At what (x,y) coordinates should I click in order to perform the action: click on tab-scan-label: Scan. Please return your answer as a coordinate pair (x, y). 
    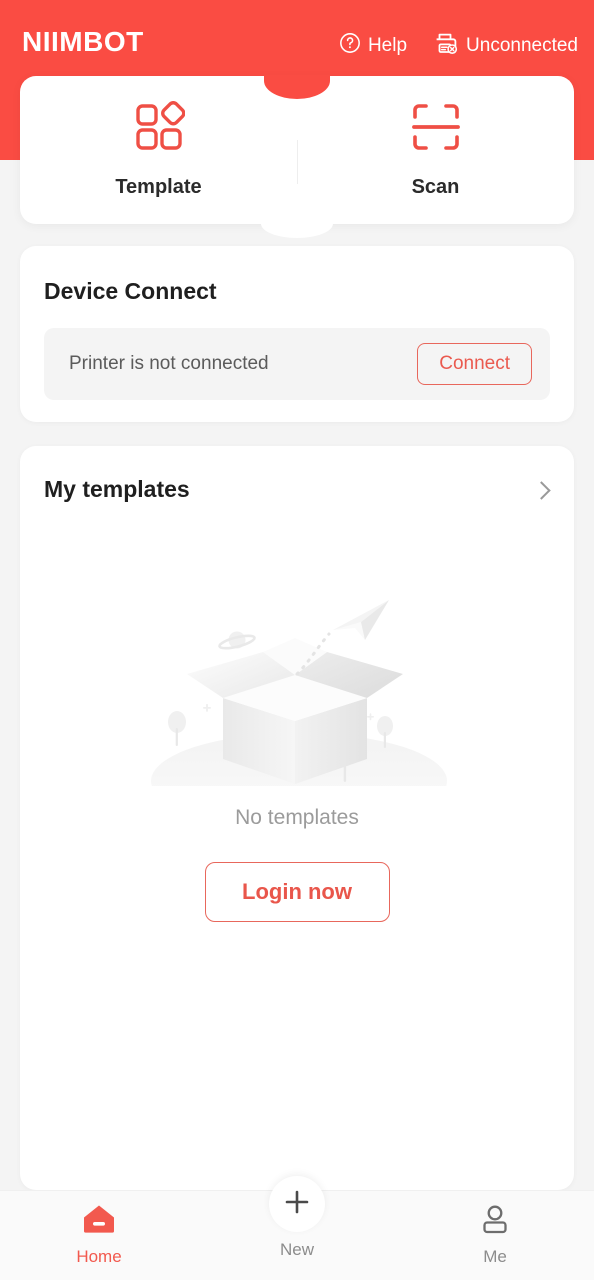
    Looking at the image, I should click on (435, 187).